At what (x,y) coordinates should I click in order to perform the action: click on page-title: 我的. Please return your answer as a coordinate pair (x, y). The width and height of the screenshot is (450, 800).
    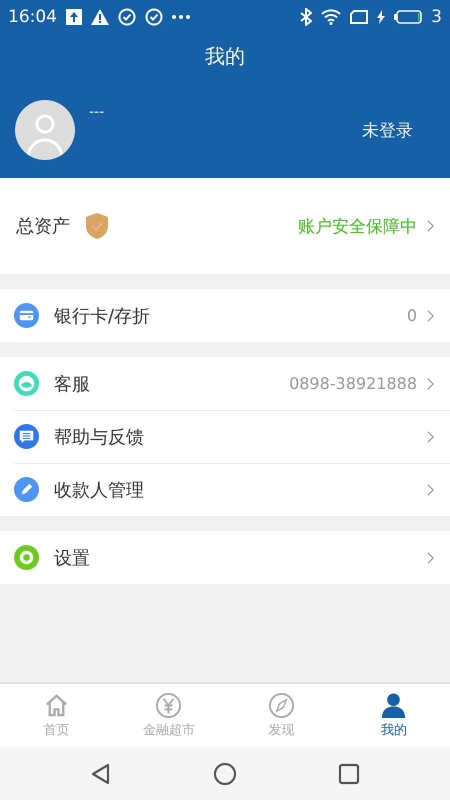
    Looking at the image, I should click on (225, 56).